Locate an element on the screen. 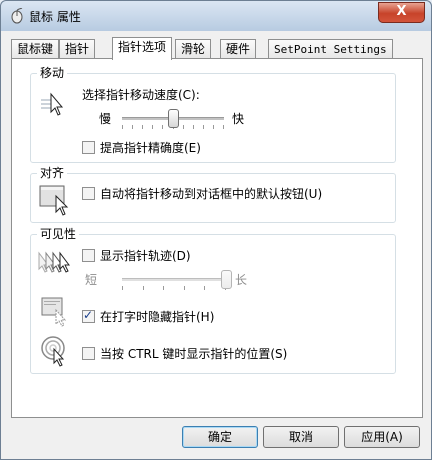 This screenshot has width=432, height=460. speed-label: 选择指针移动速度(C): is located at coordinates (141, 95).